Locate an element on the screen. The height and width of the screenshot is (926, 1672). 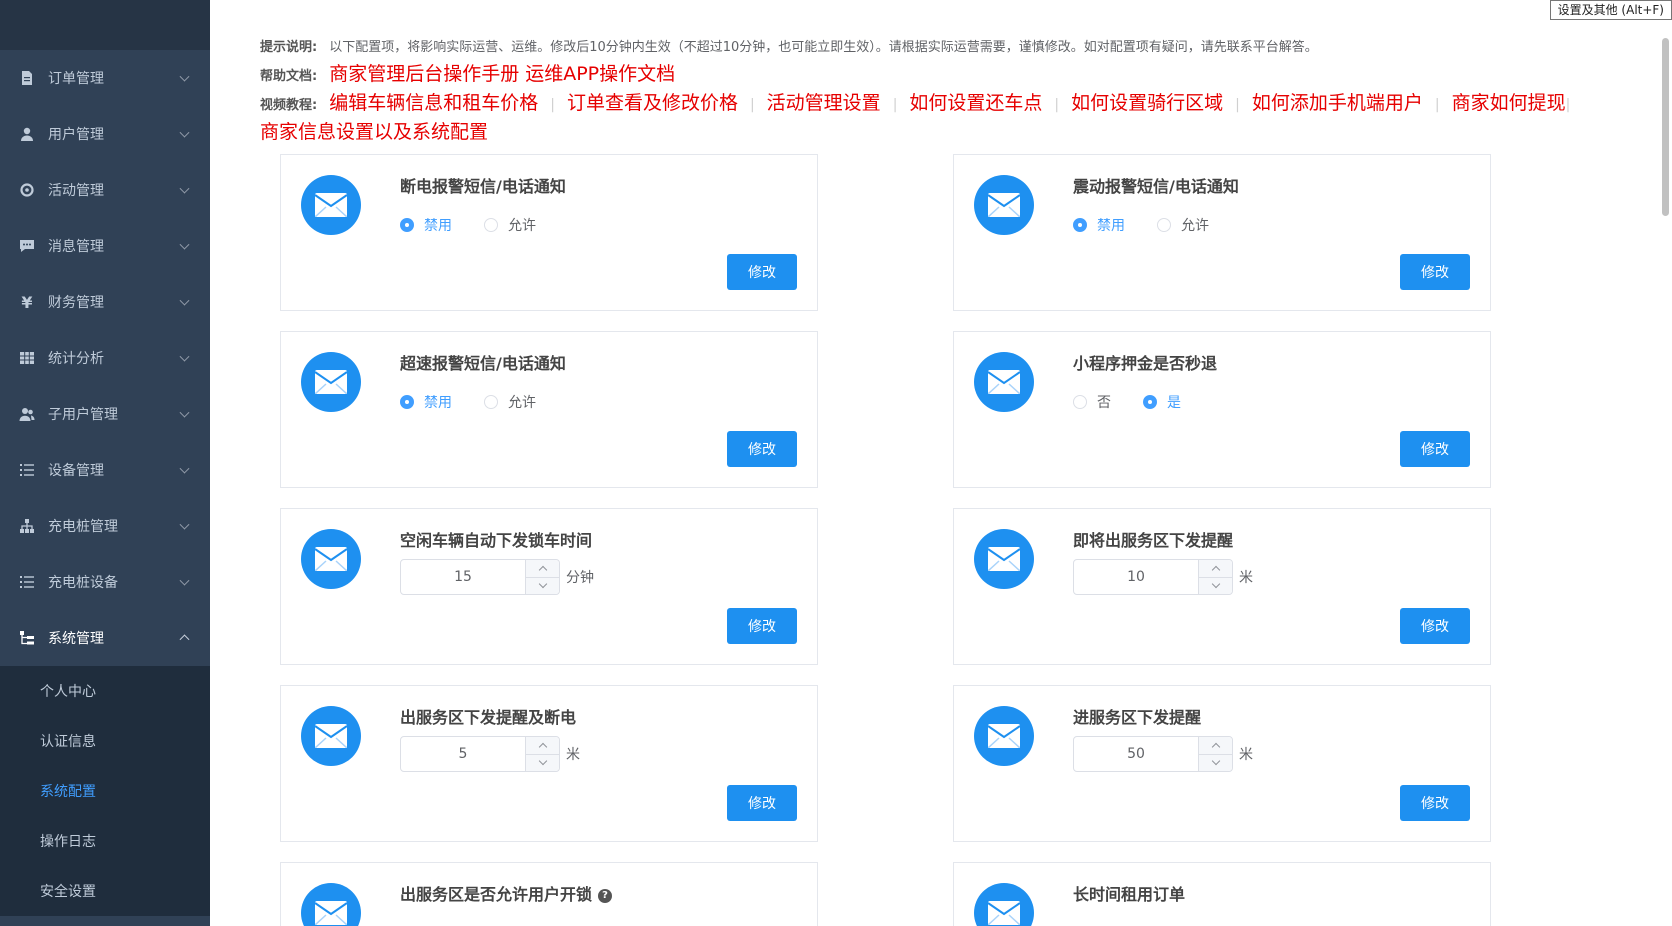
chevron-up-icon is located at coordinates (1215, 570).